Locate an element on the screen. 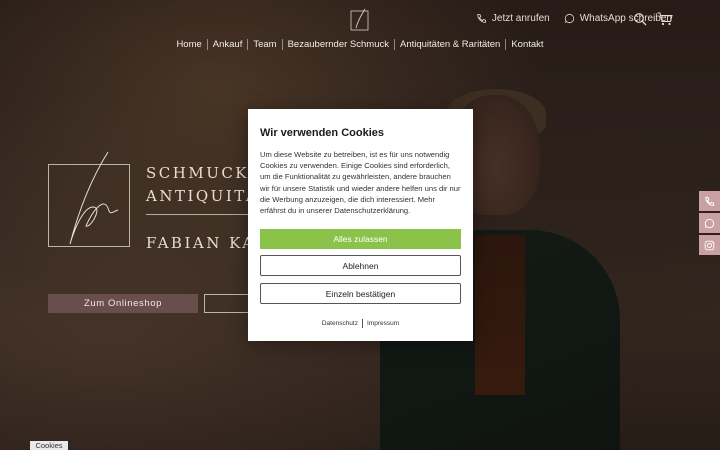 The image size is (720, 450). link-separator is located at coordinates (362, 323).